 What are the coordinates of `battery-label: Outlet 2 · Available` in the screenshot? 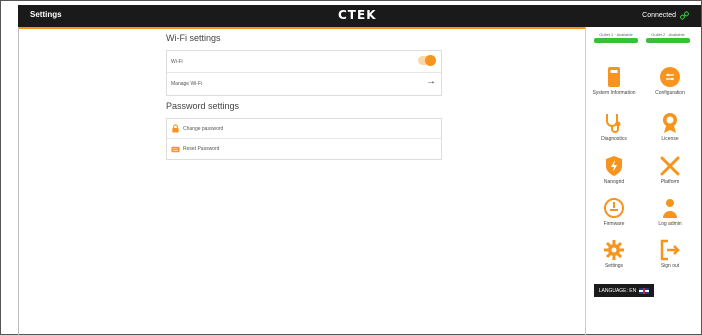 It's located at (668, 34).